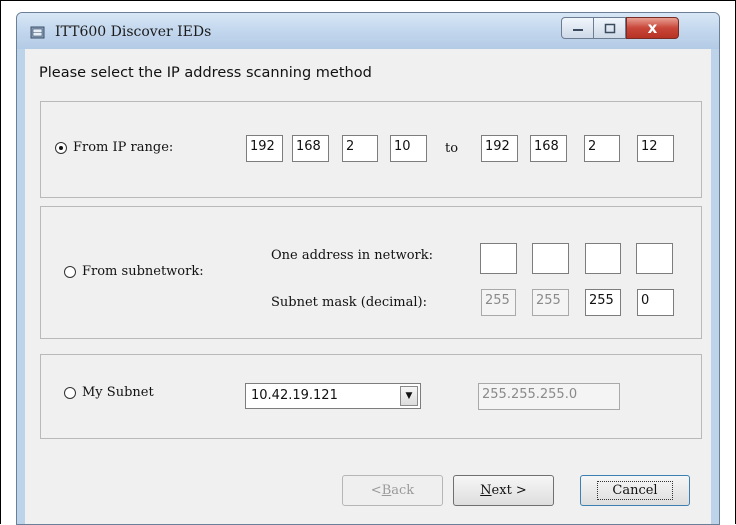 This screenshot has width=736, height=525. Describe the element at coordinates (486, 490) in the screenshot. I see `next-accel: N` at that location.